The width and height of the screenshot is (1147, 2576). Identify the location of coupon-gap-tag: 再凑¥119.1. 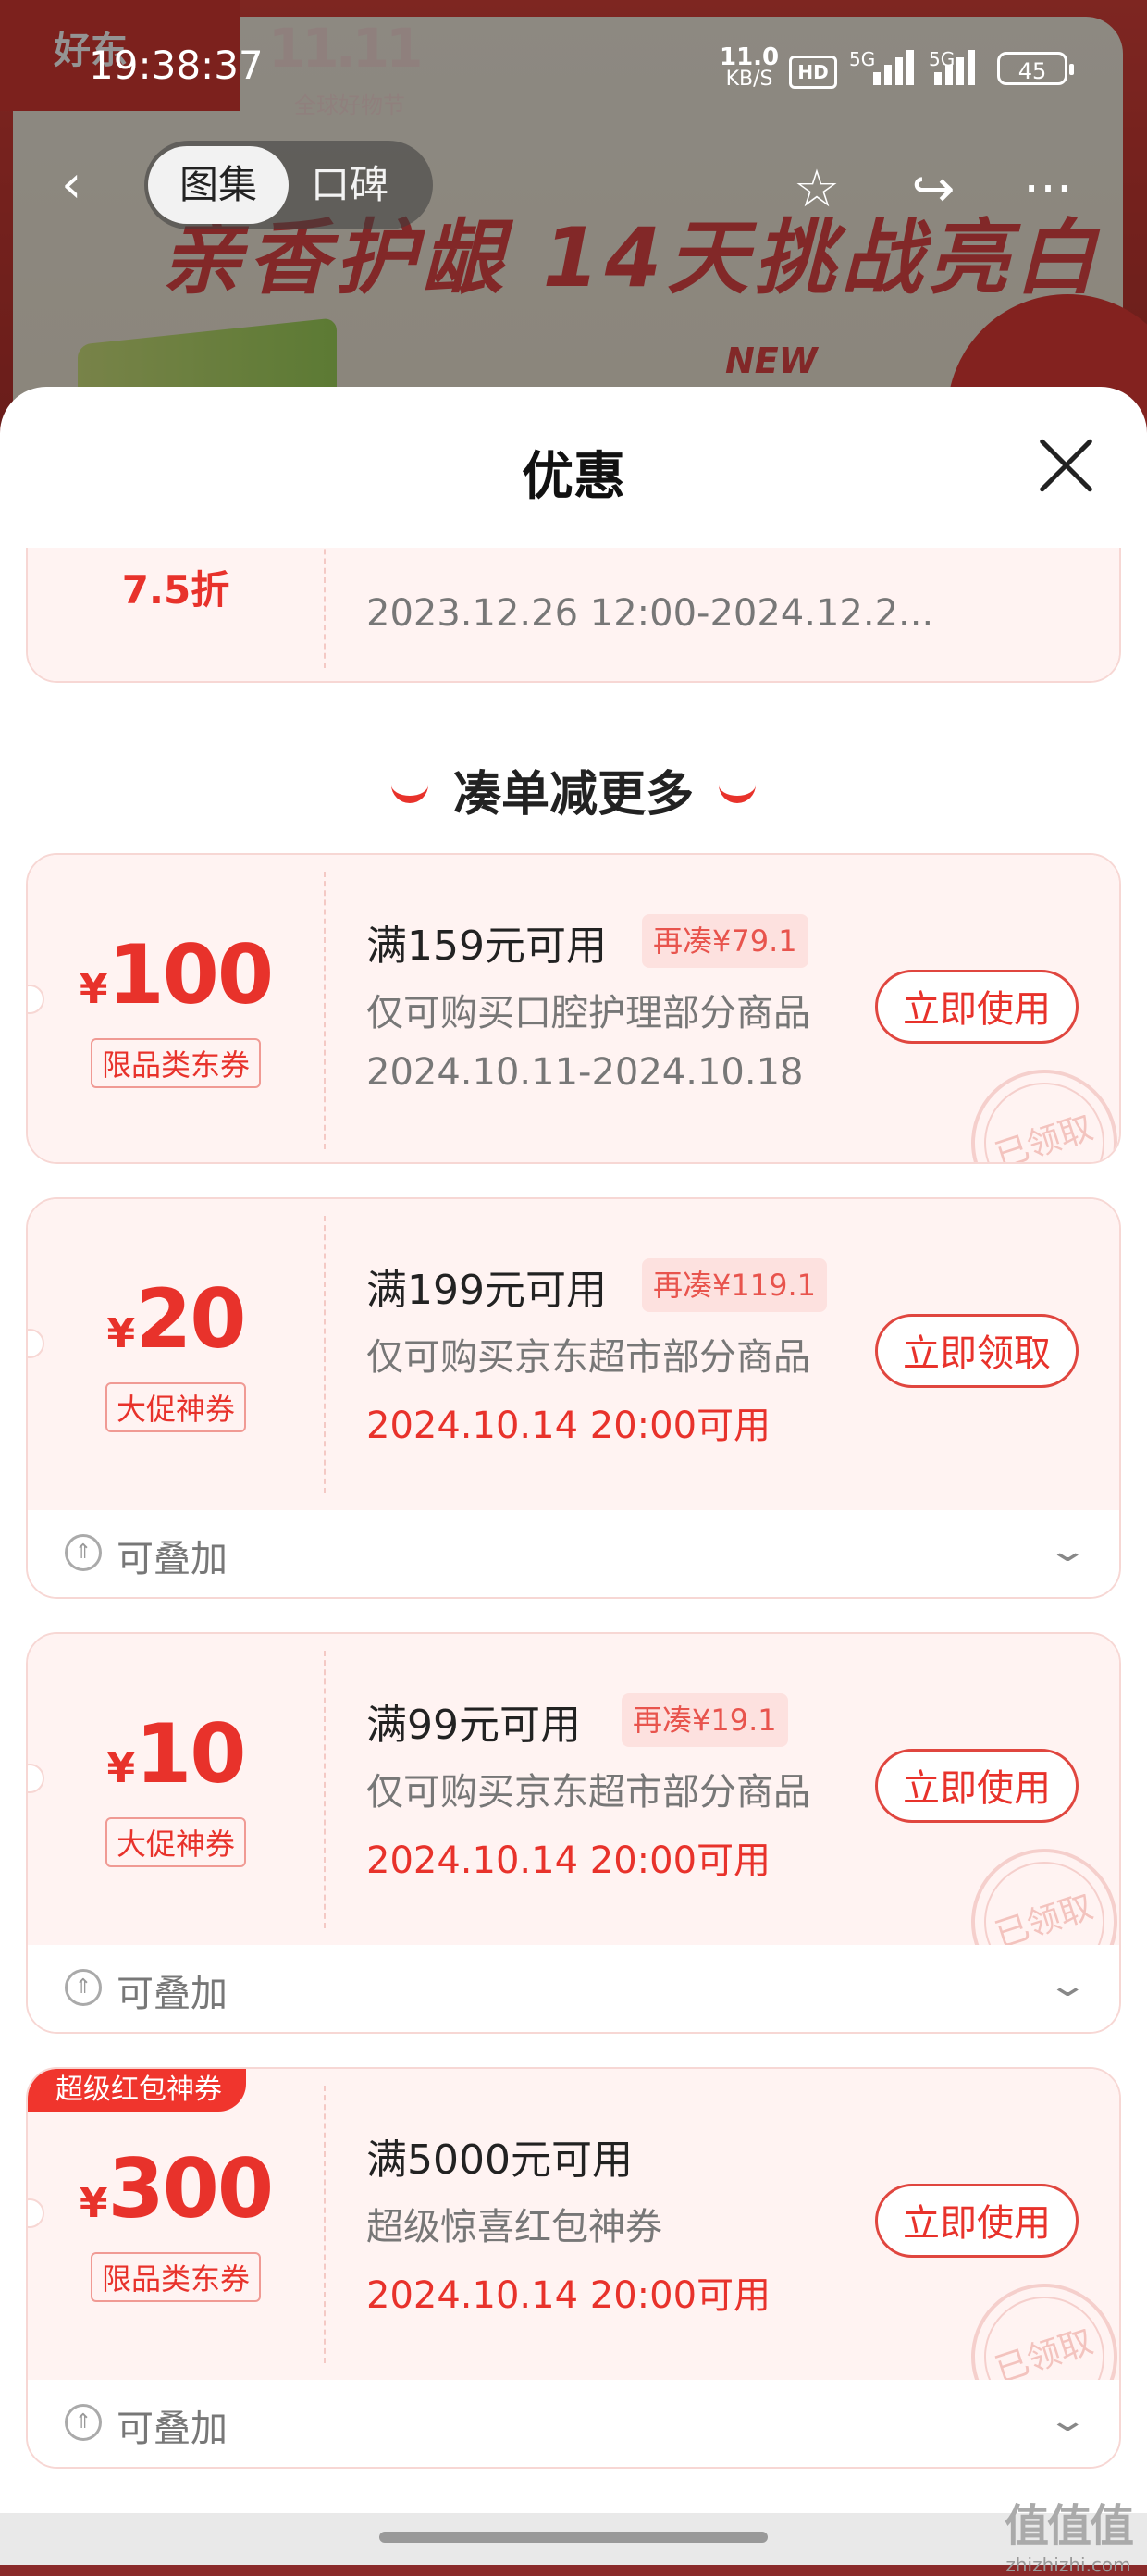
(734, 1285).